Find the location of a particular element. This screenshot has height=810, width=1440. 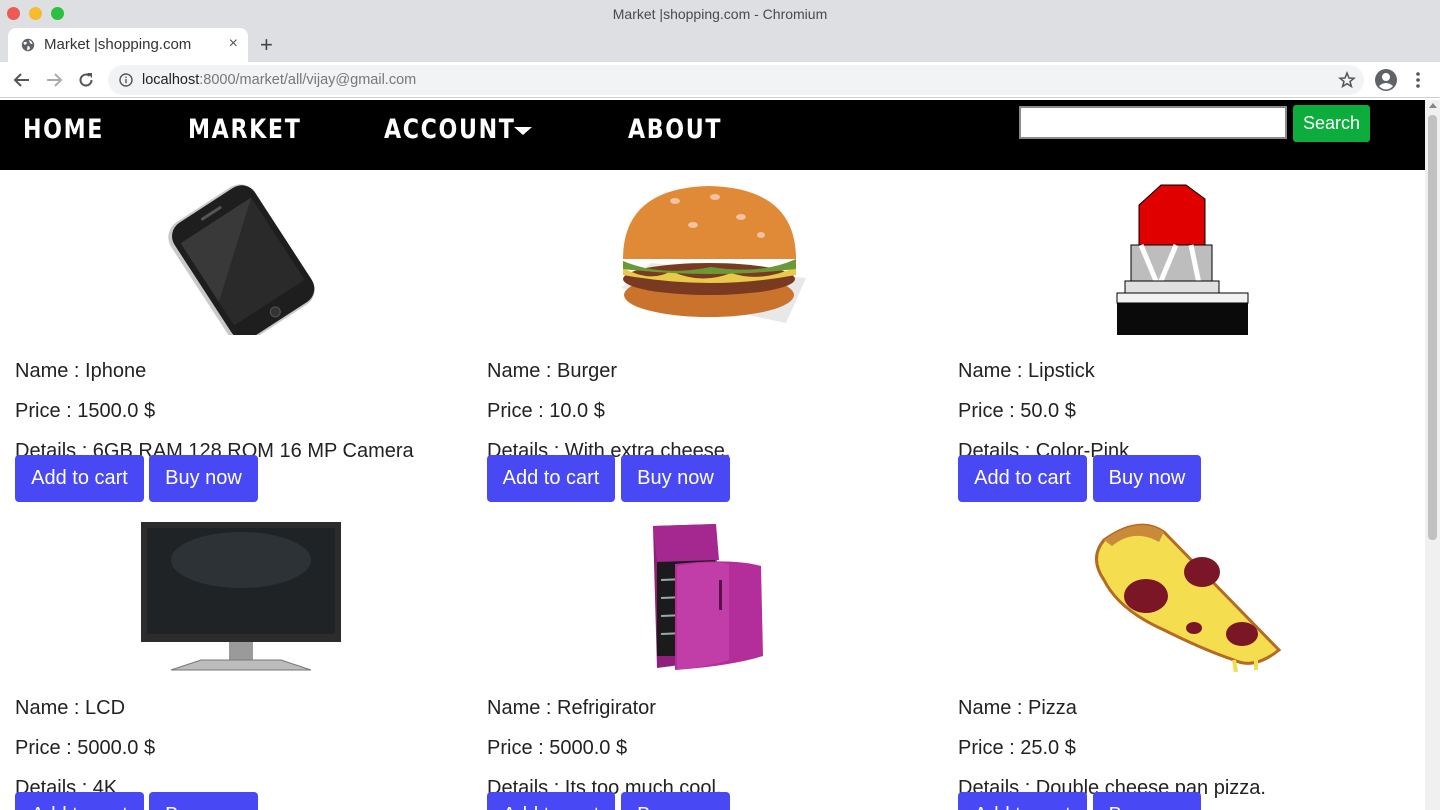

nav-market-link: MARKET is located at coordinates (244, 129).